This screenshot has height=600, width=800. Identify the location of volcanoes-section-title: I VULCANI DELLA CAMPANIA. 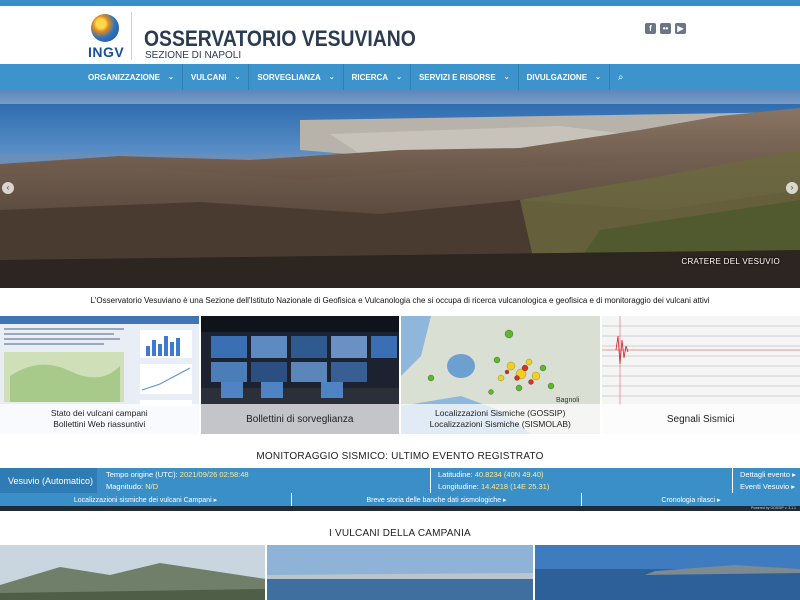
(400, 533).